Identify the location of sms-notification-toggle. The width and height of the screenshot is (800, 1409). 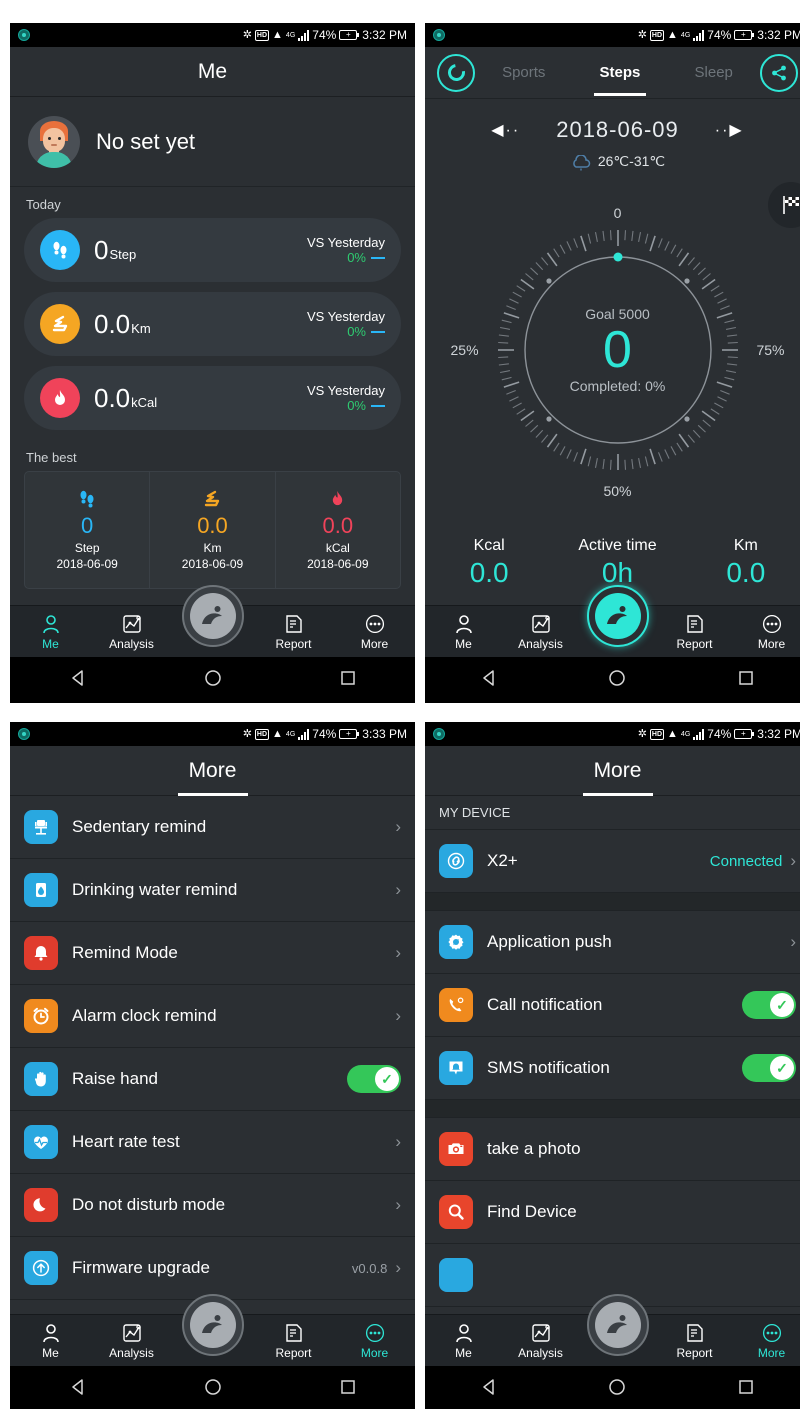
(769, 1068).